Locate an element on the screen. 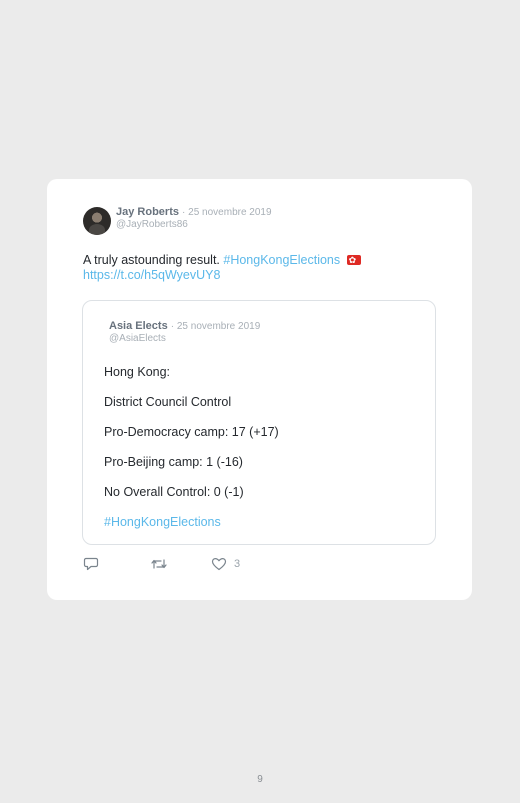 Image resolution: width=520 pixels, height=803 pixels. avatar is located at coordinates (97, 221).